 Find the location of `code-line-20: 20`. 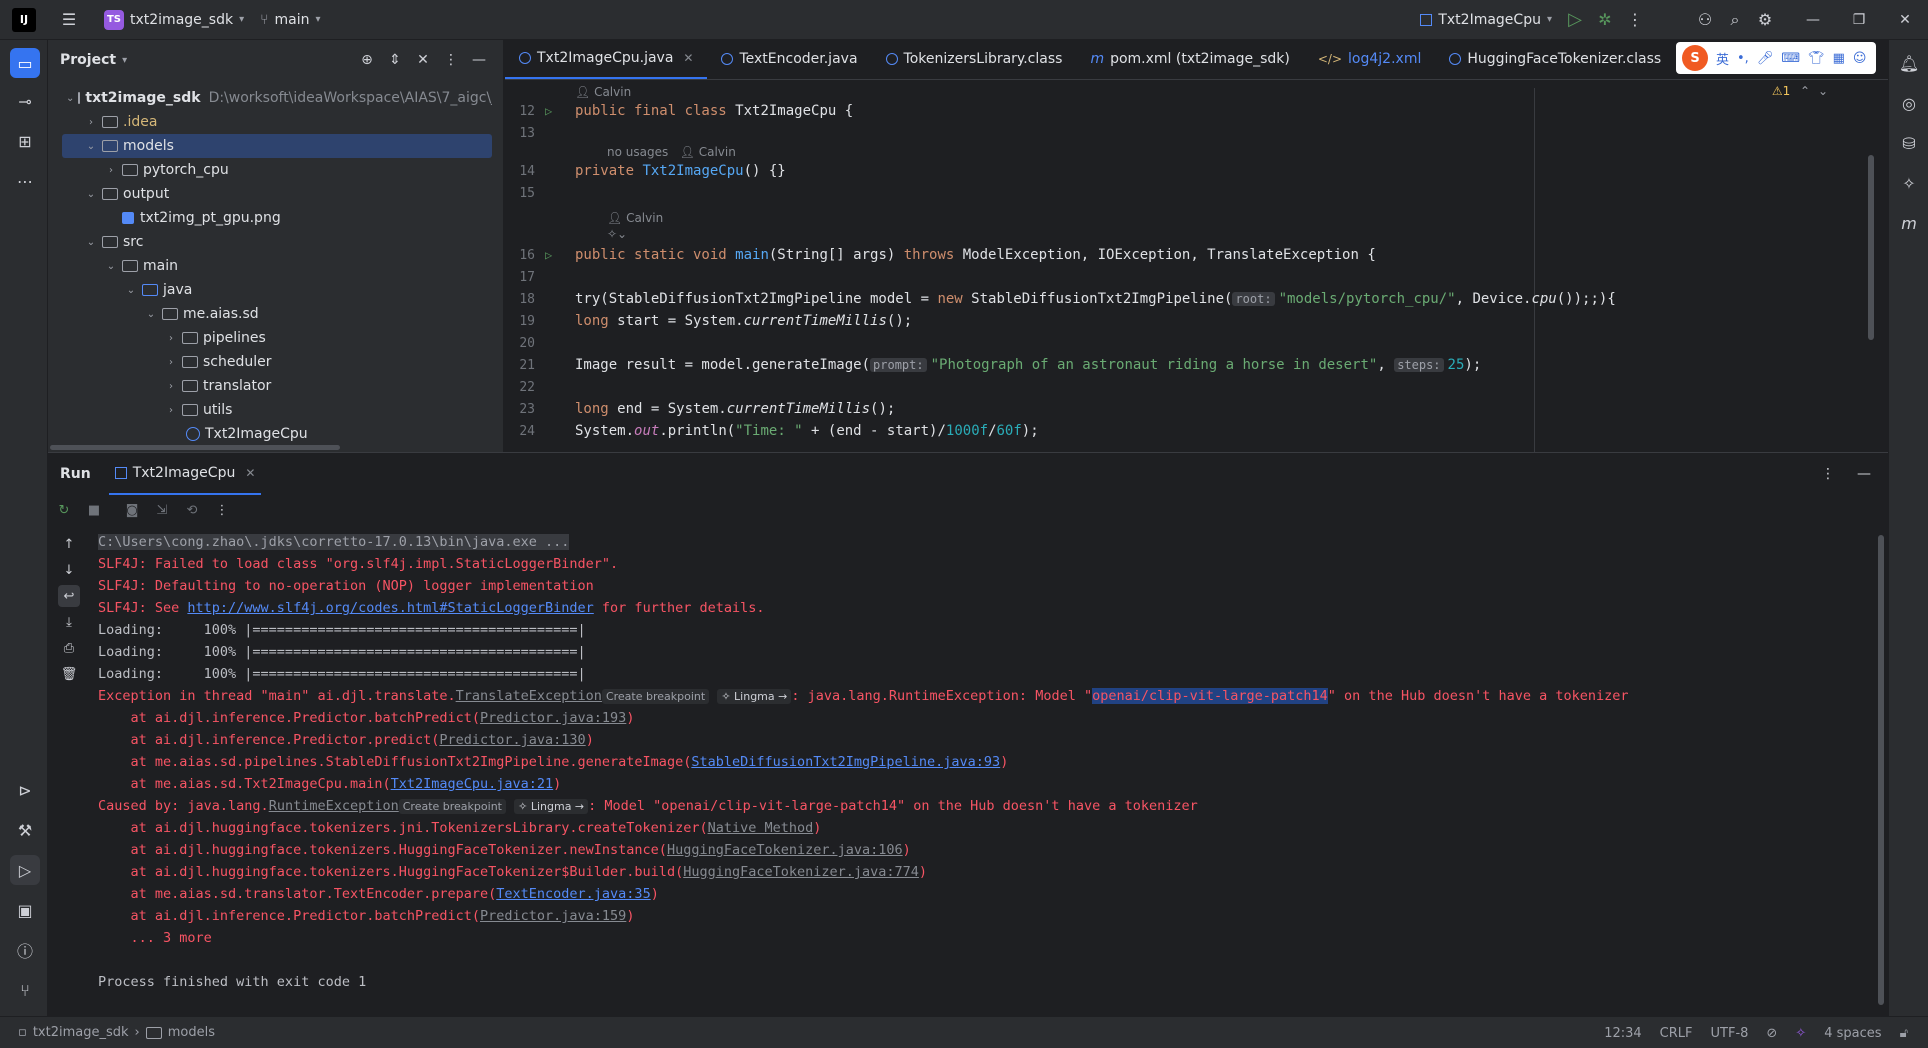

code-line-20: 20 is located at coordinates (1175, 343).